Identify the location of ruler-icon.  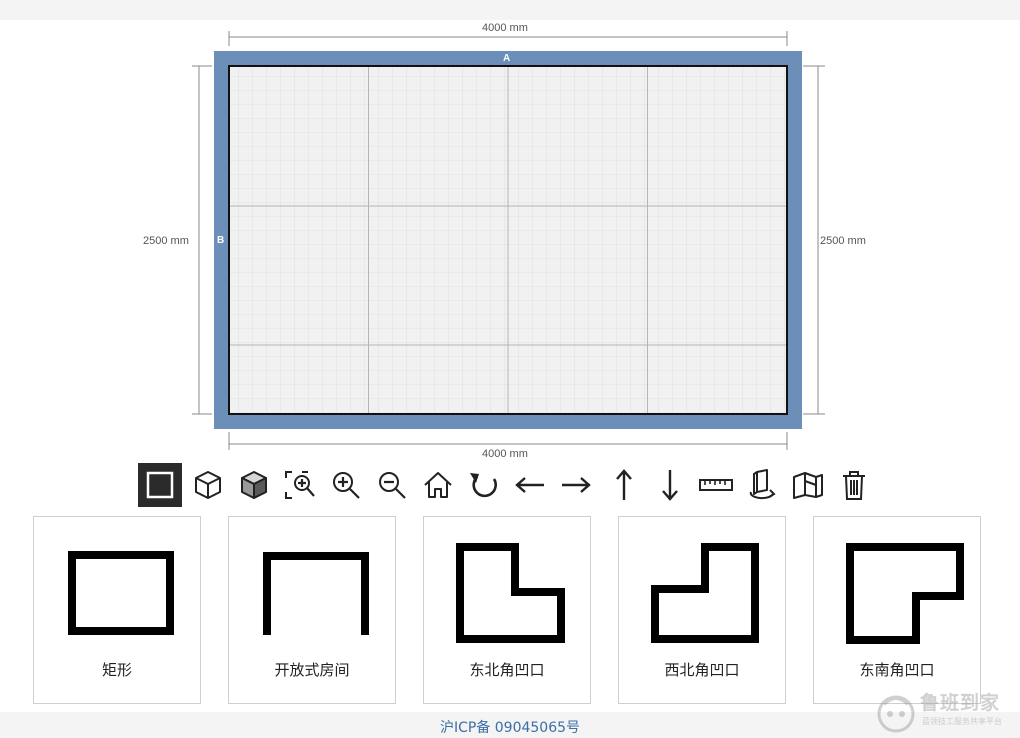
(716, 485).